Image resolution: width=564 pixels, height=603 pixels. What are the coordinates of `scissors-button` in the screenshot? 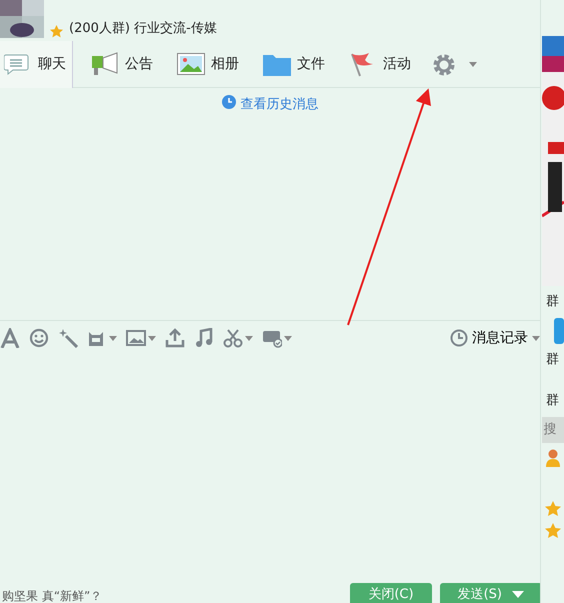 It's located at (238, 338).